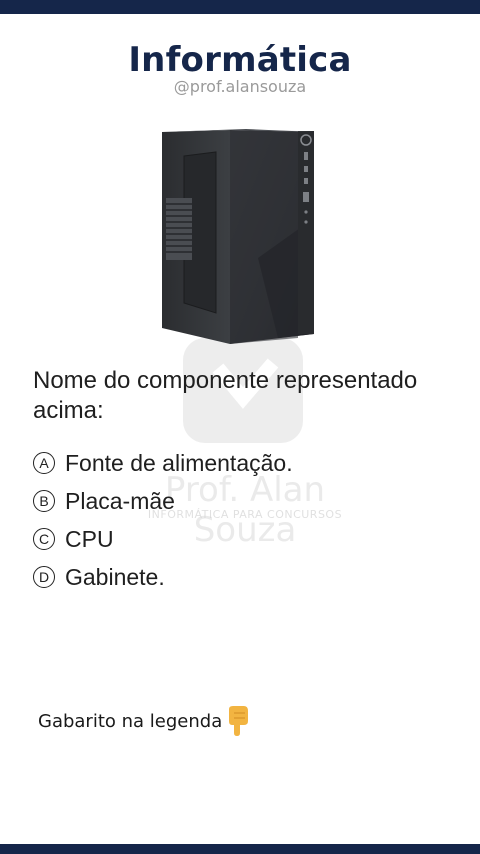 This screenshot has width=480, height=854. I want to click on option-a: A Fonte de alimentação., so click(163, 463).